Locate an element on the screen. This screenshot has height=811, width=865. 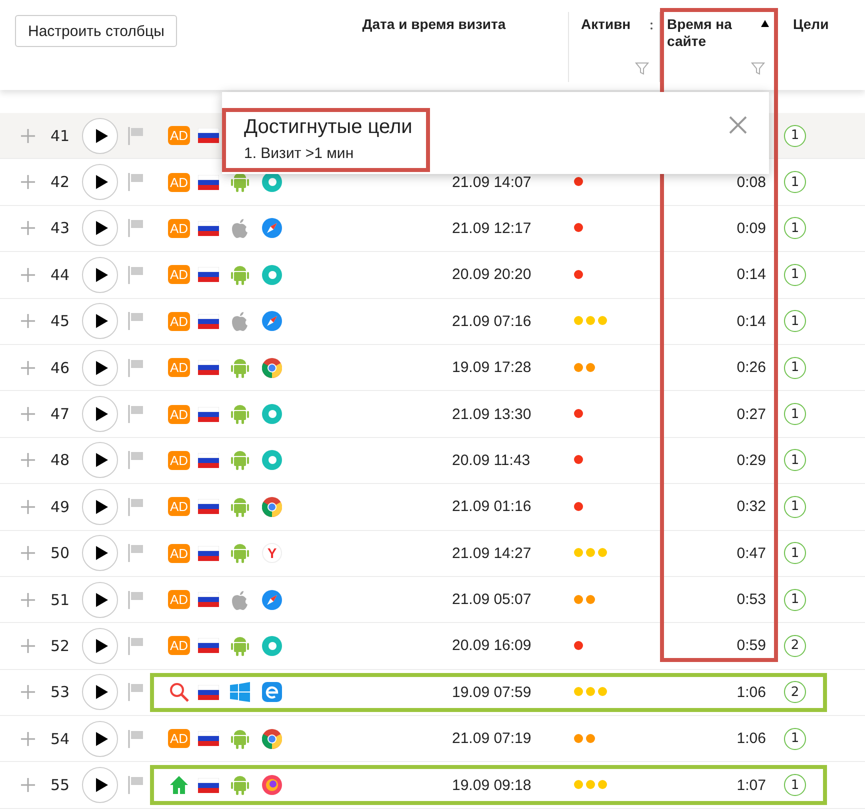
table-row: 43 AD 21.09 12:17 0:09 1 is located at coordinates (432, 229).